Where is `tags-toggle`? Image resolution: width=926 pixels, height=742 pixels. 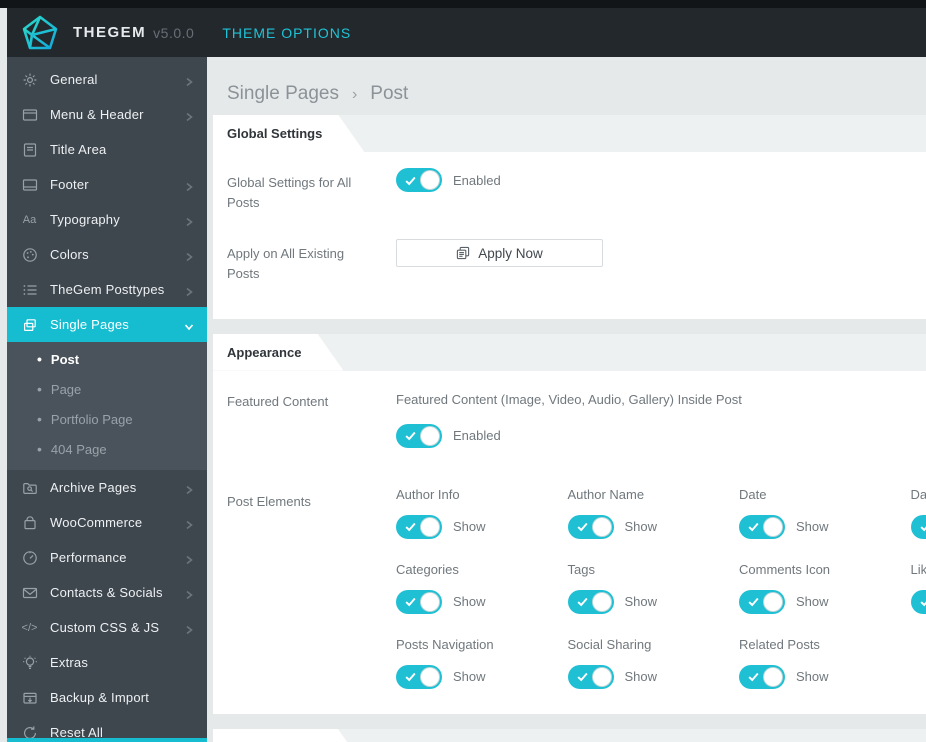
tags-toggle is located at coordinates (590, 601).